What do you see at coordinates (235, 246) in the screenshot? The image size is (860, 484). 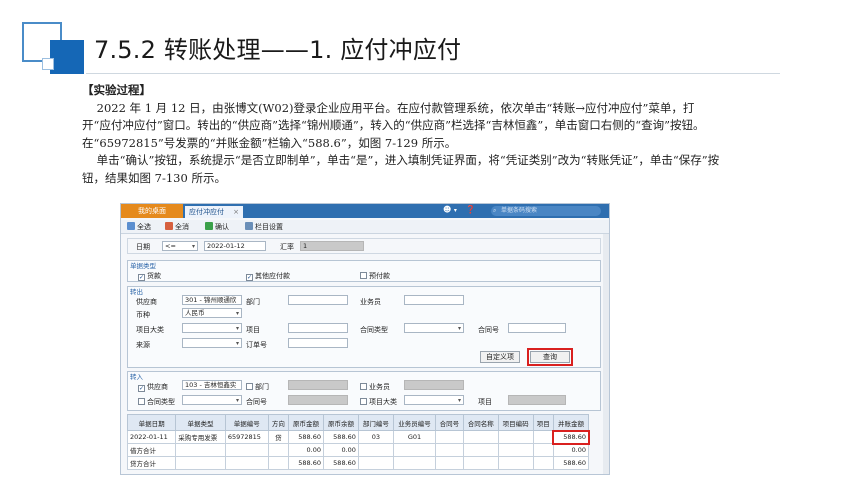 I see `date-field: 2022-01-12` at bounding box center [235, 246].